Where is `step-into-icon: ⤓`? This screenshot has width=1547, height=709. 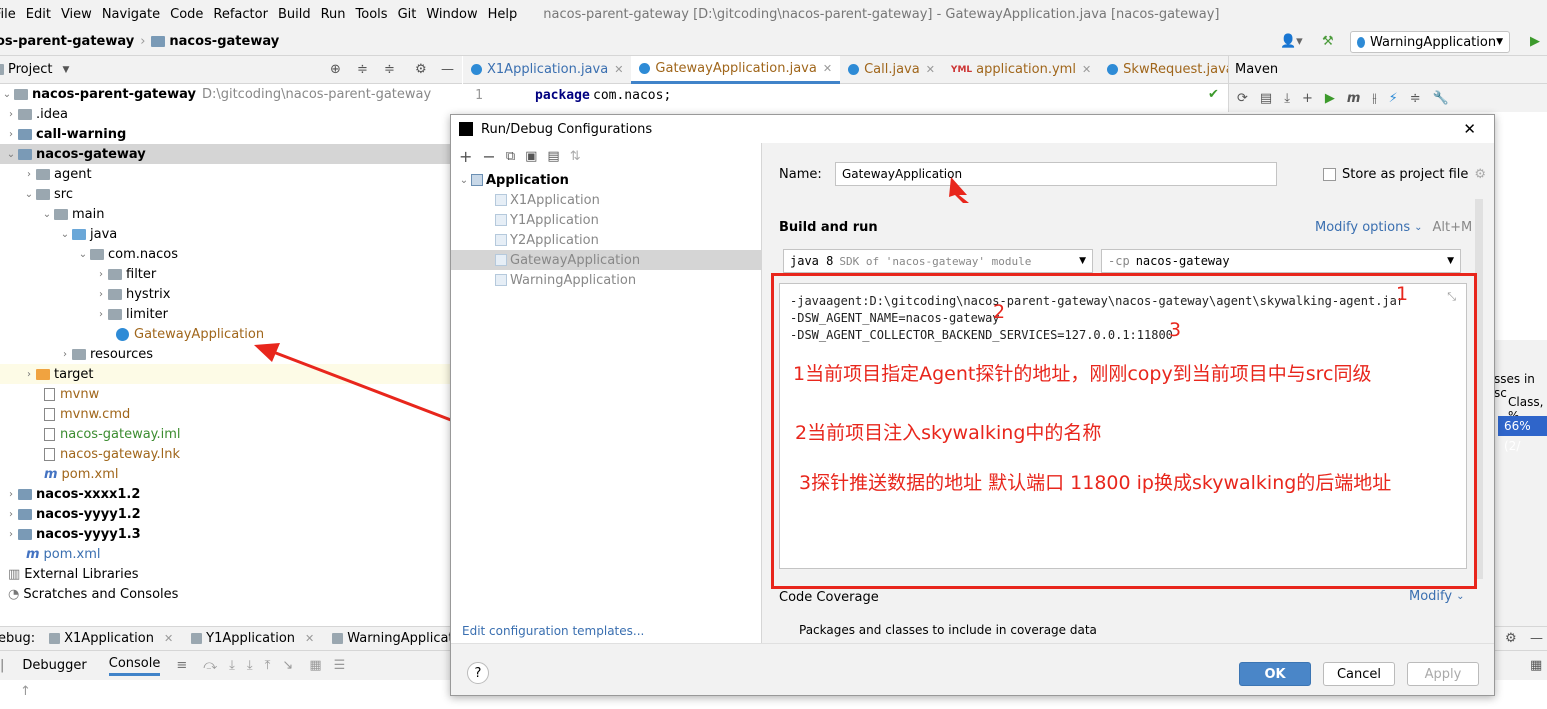 step-into-icon: ⤓ is located at coordinates (232, 665).